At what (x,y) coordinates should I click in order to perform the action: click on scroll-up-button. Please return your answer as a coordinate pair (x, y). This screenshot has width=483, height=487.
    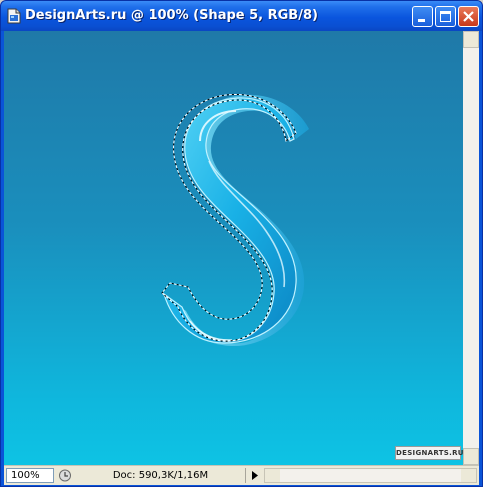
    Looking at the image, I should click on (471, 39).